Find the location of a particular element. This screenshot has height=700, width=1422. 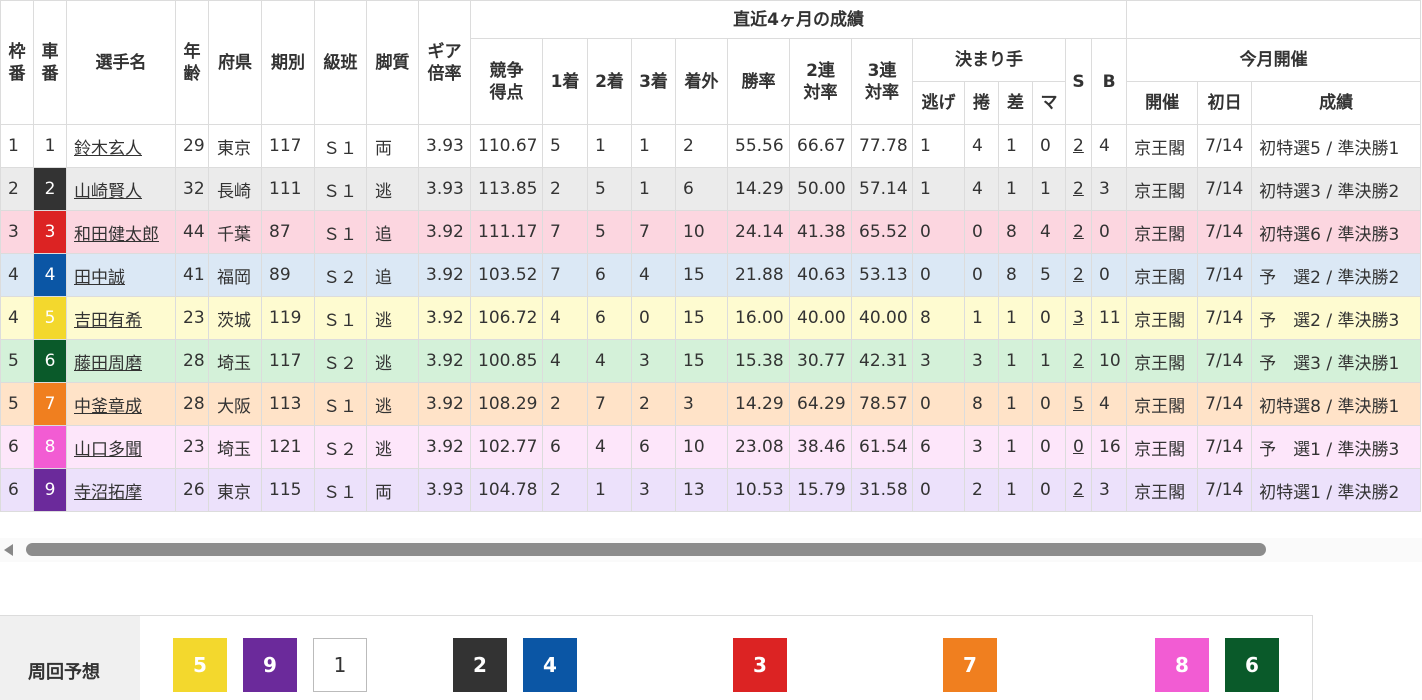

cell-style-cell: 逃 is located at coordinates (392, 361).